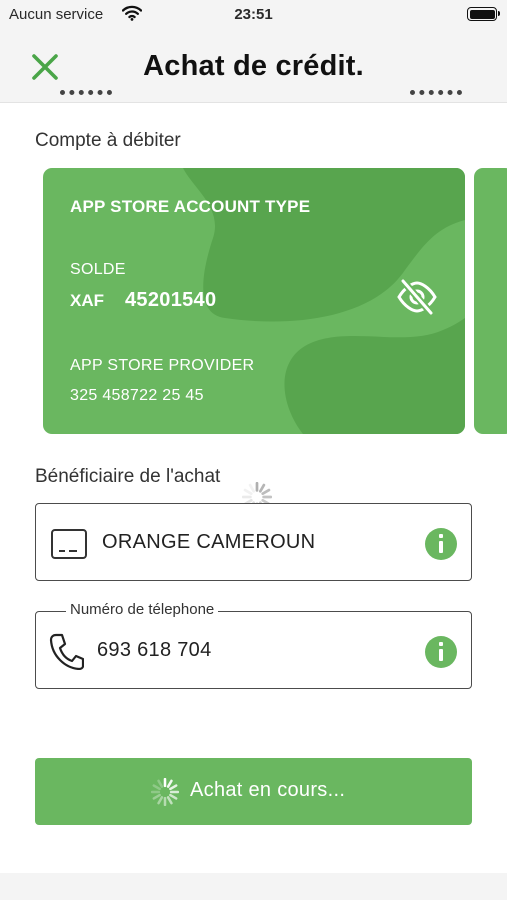 Image resolution: width=507 pixels, height=900 pixels. Describe the element at coordinates (190, 206) in the screenshot. I see `account-type: APP STORE ACCOUNT TYPE` at that location.